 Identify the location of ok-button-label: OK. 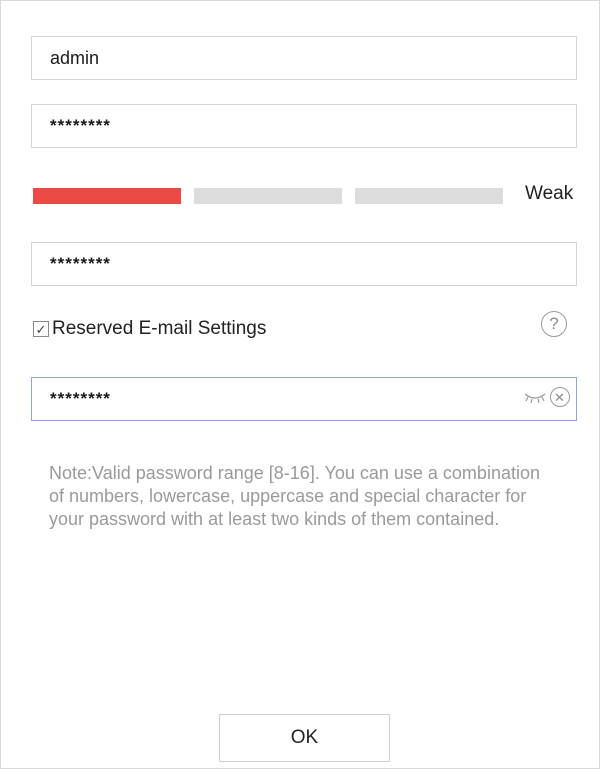
(304, 737).